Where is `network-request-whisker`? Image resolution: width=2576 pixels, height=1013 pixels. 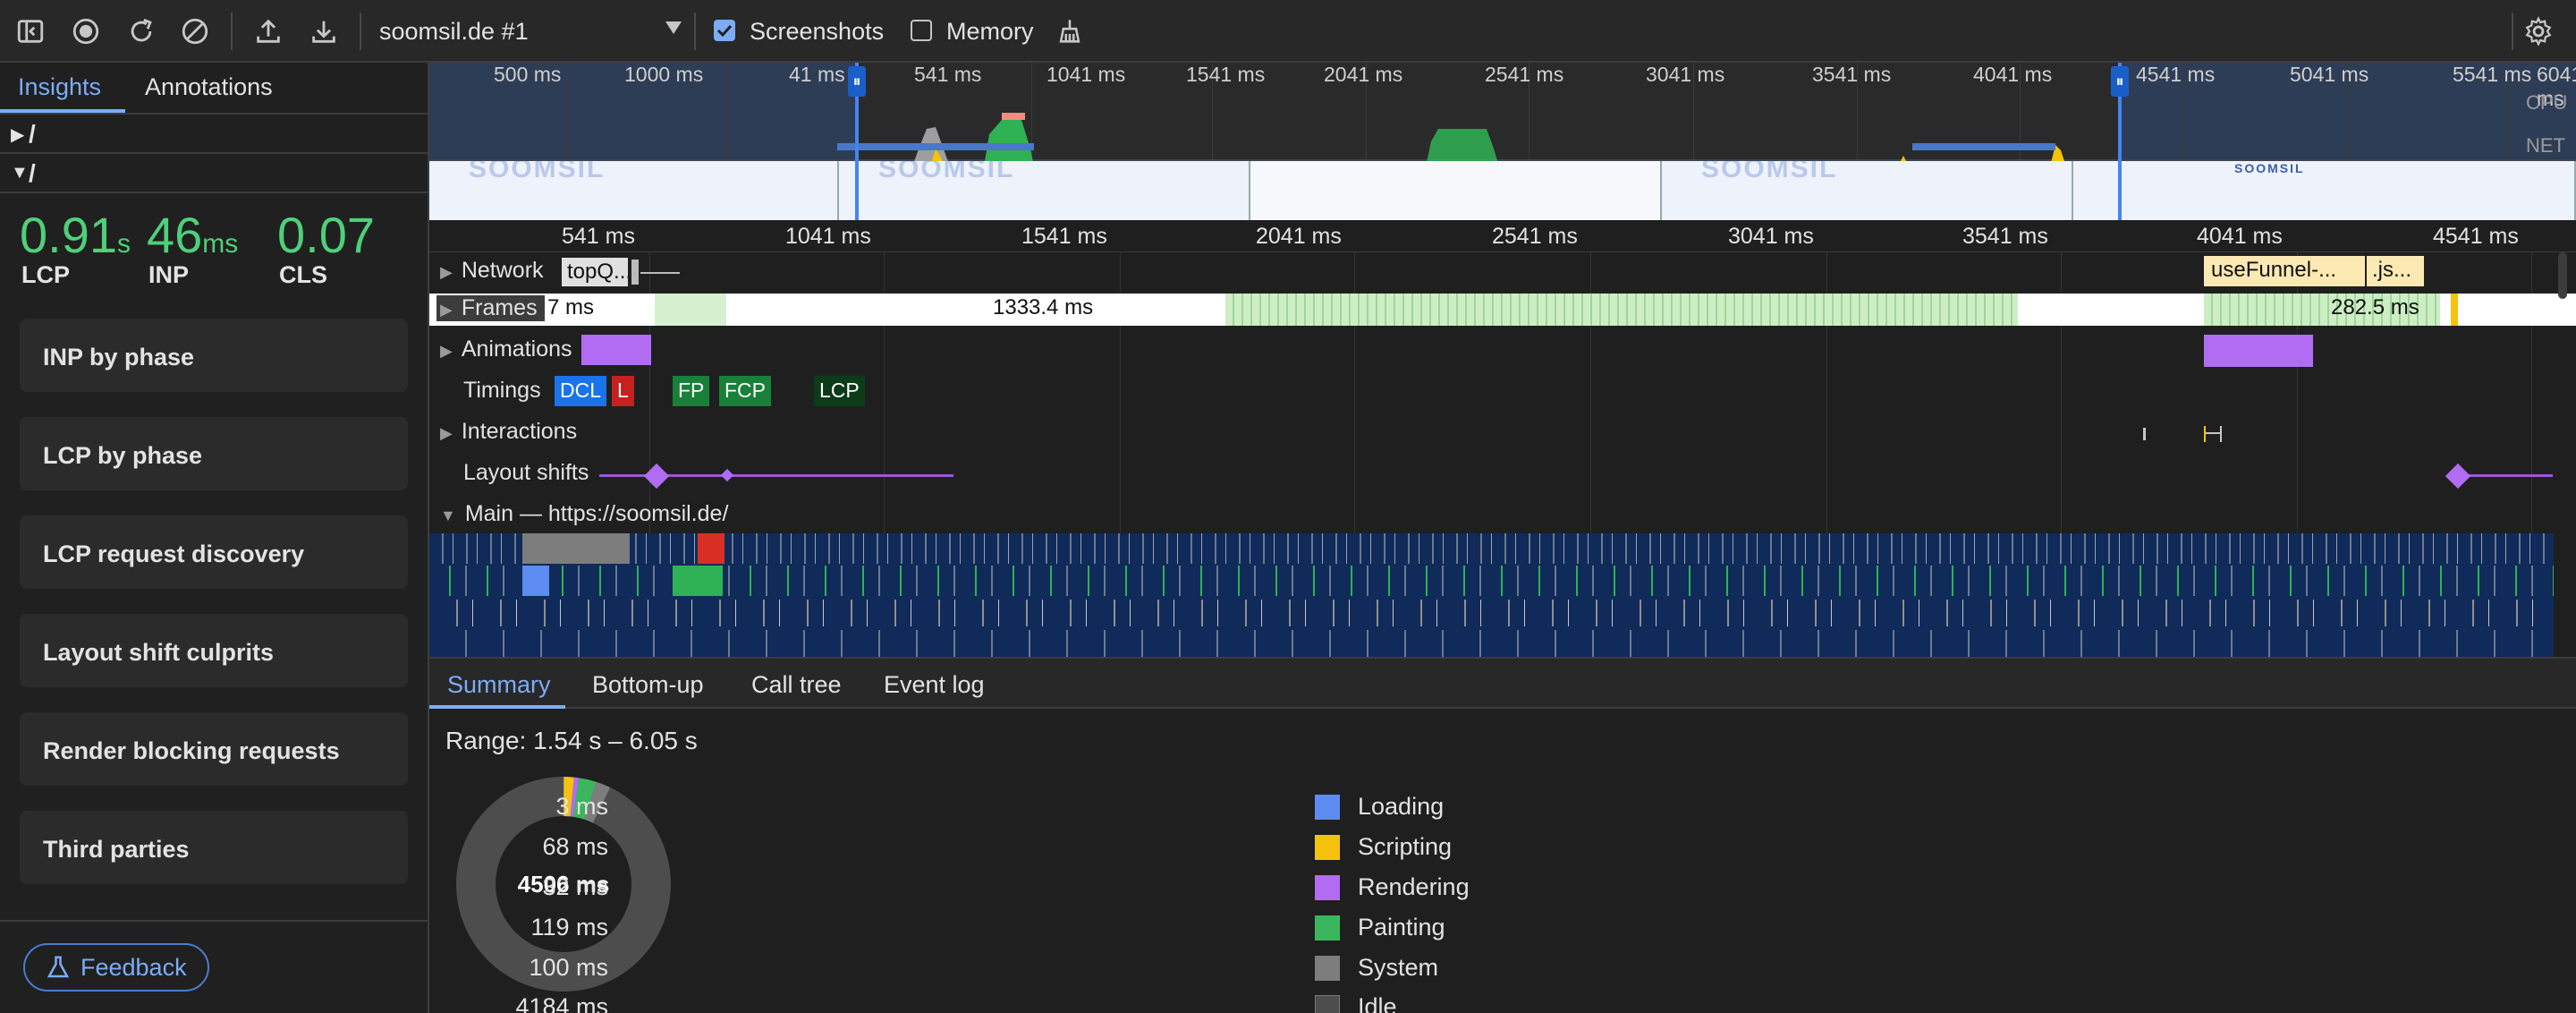
network-request-whisker is located at coordinates (660, 273).